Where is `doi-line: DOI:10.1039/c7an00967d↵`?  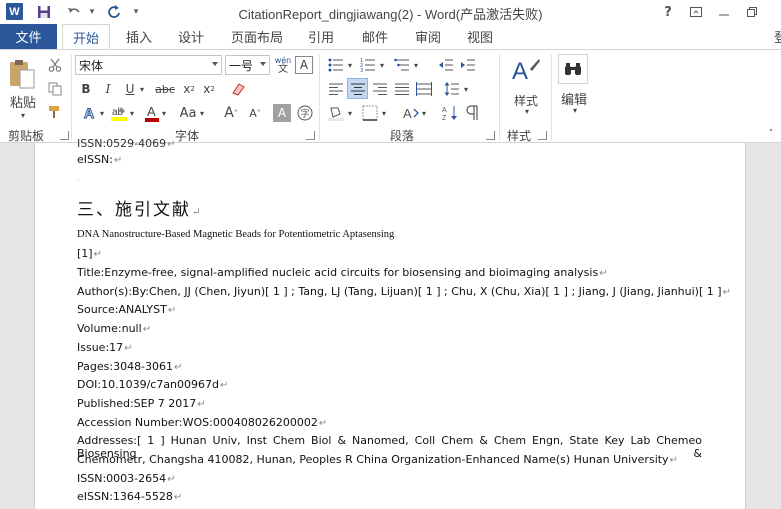 doi-line: DOI:10.1039/c7an00967d↵ is located at coordinates (153, 384).